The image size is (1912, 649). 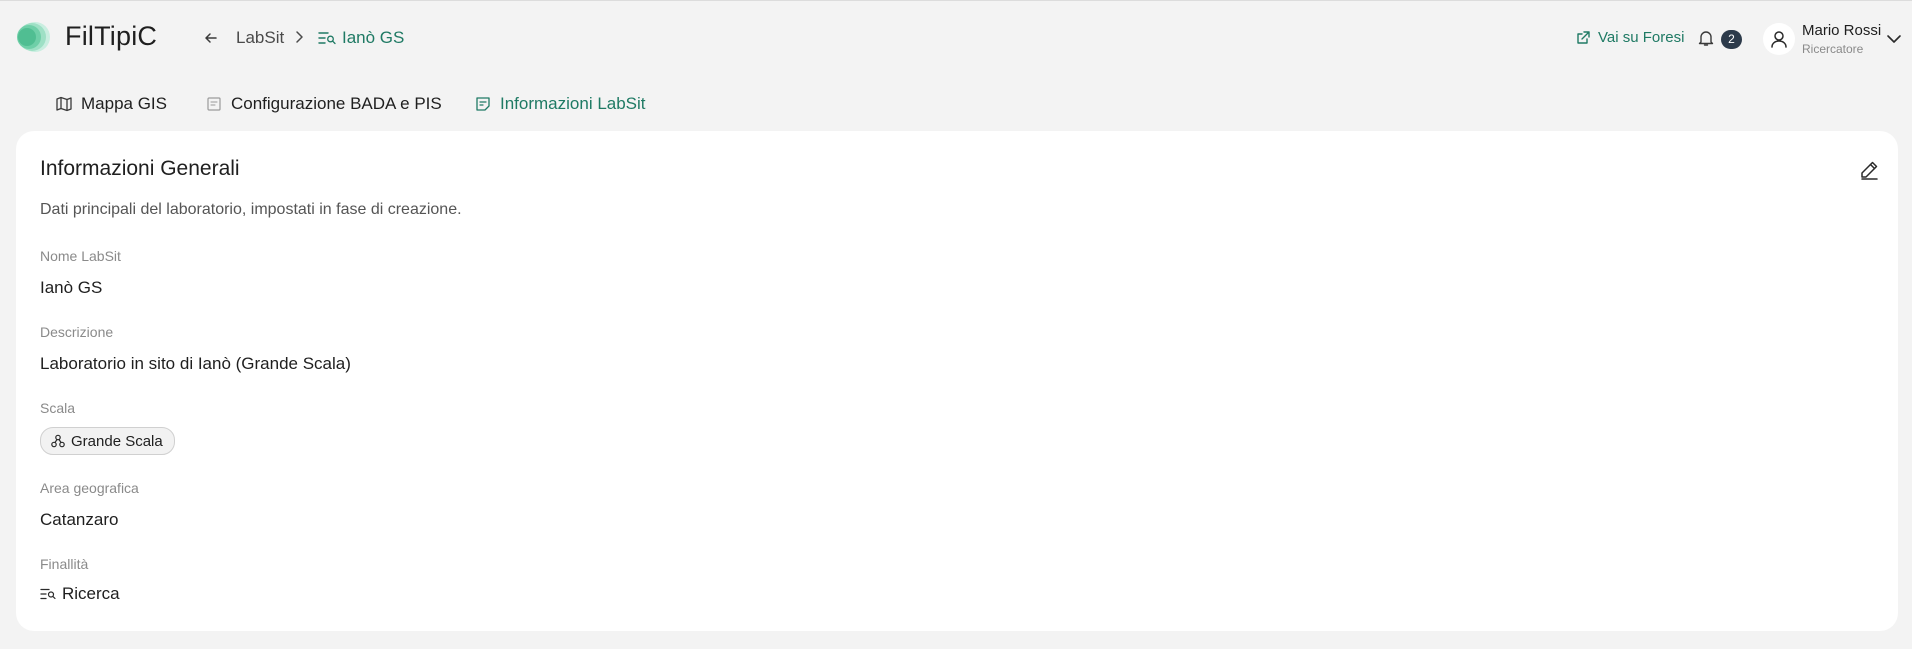 What do you see at coordinates (89, 488) in the screenshot?
I see `field-label-area: Area geografica` at bounding box center [89, 488].